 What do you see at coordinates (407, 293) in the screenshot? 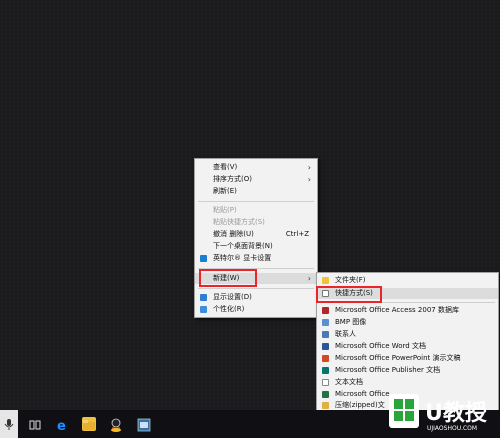
I see `submenu-item-shortcut: 快捷方式(S)` at bounding box center [407, 293].